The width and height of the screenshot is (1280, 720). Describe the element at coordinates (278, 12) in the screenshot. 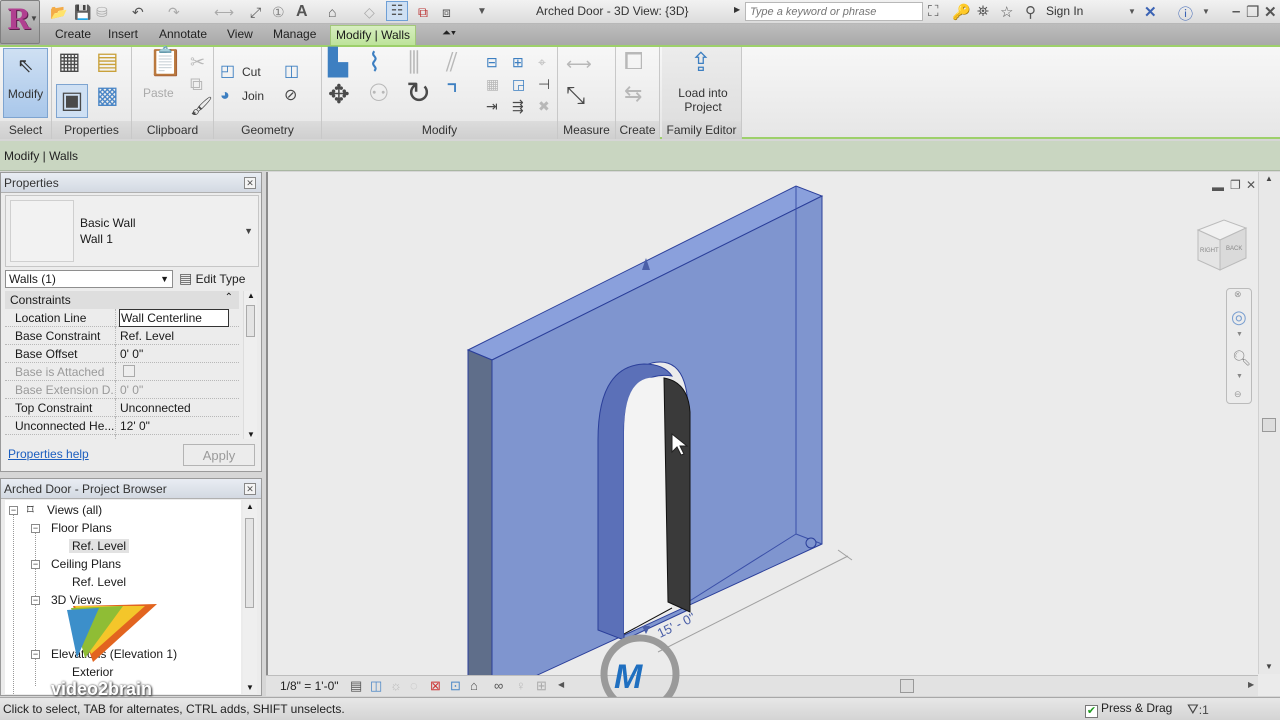

I see `tag-icon: ①` at that location.